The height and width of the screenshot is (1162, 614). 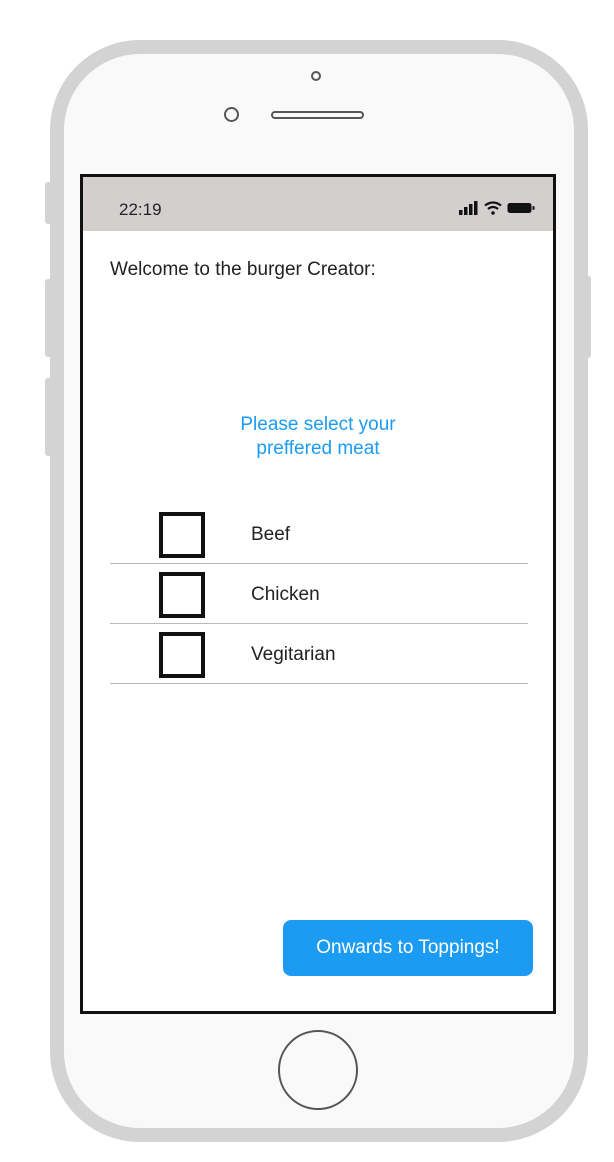 I want to click on meat-option-vegitarian: Vegitarian, so click(x=319, y=654).